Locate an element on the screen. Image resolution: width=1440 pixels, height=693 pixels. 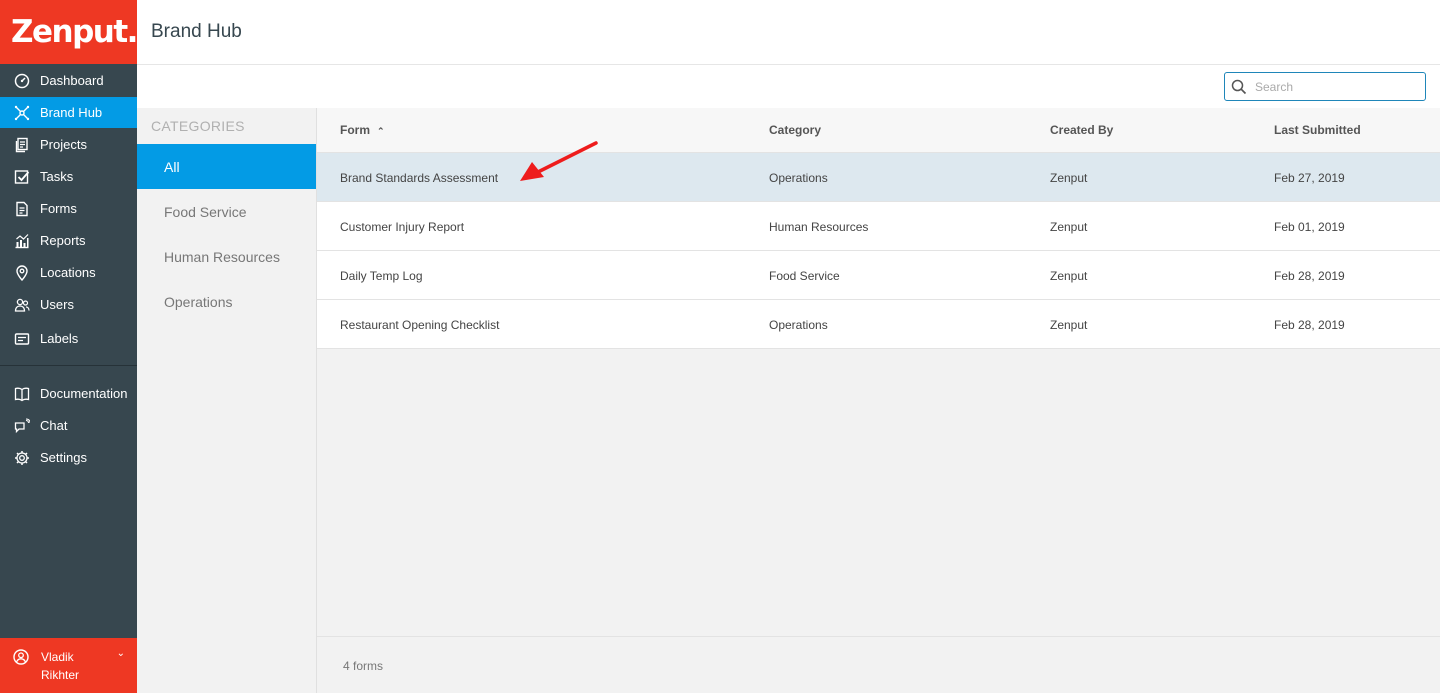
sidebar-item-brand-hub: Brand Hub is located at coordinates (68, 112).